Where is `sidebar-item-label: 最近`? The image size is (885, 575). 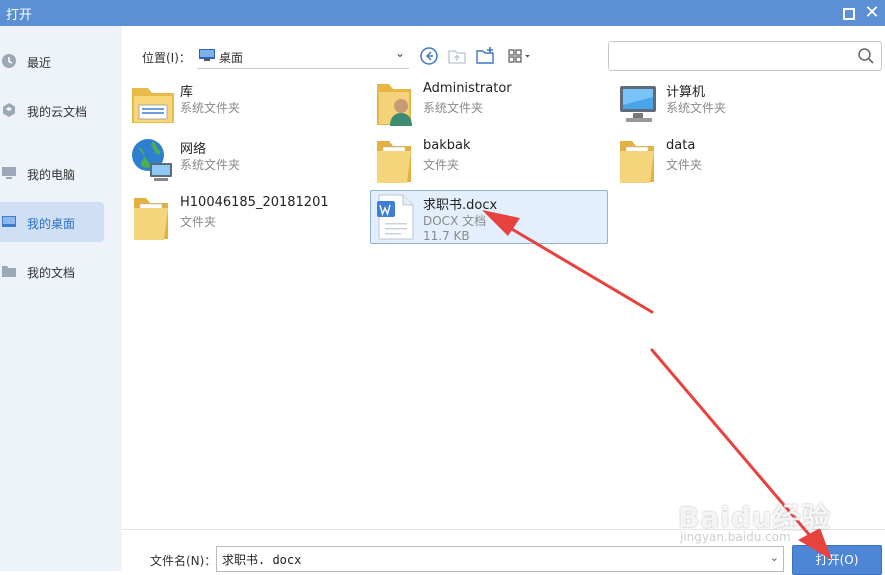 sidebar-item-label: 最近 is located at coordinates (39, 63).